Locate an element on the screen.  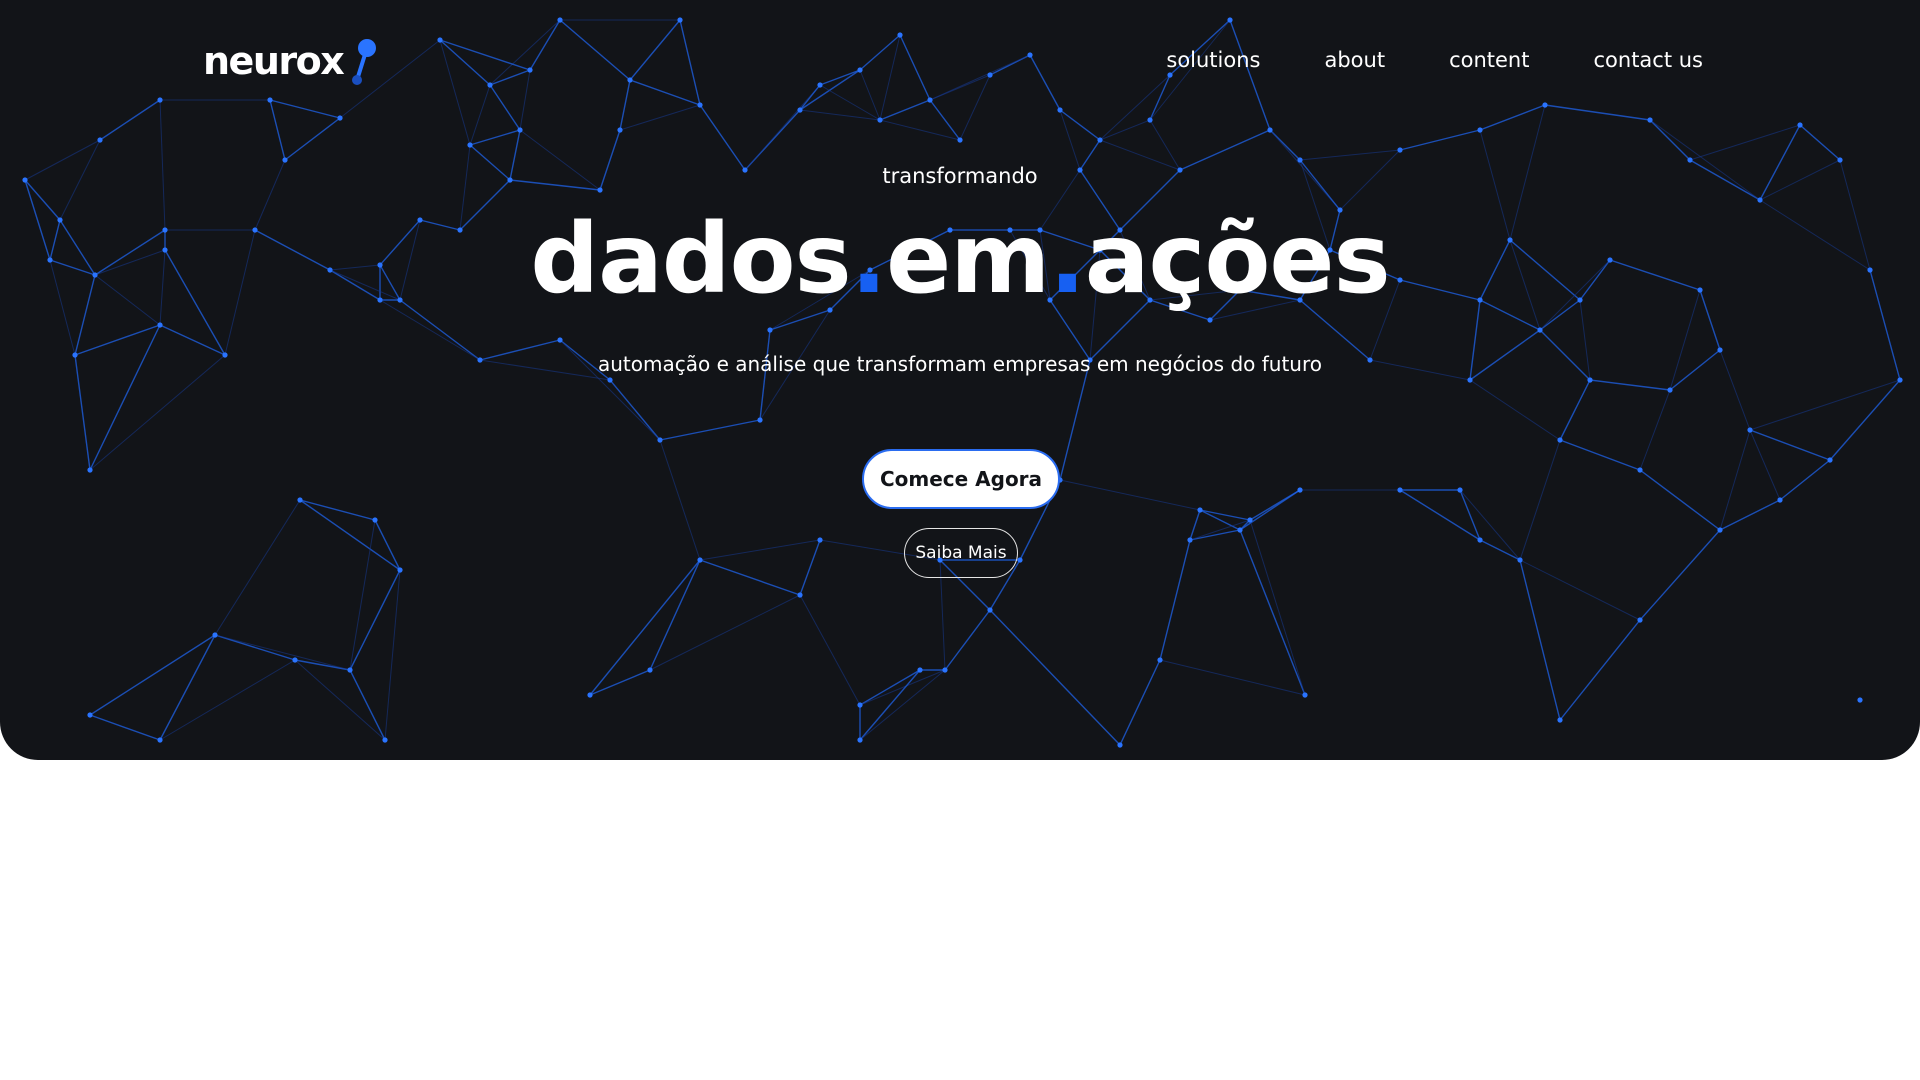
nav-item-solutions: solutions is located at coordinates (1213, 60).